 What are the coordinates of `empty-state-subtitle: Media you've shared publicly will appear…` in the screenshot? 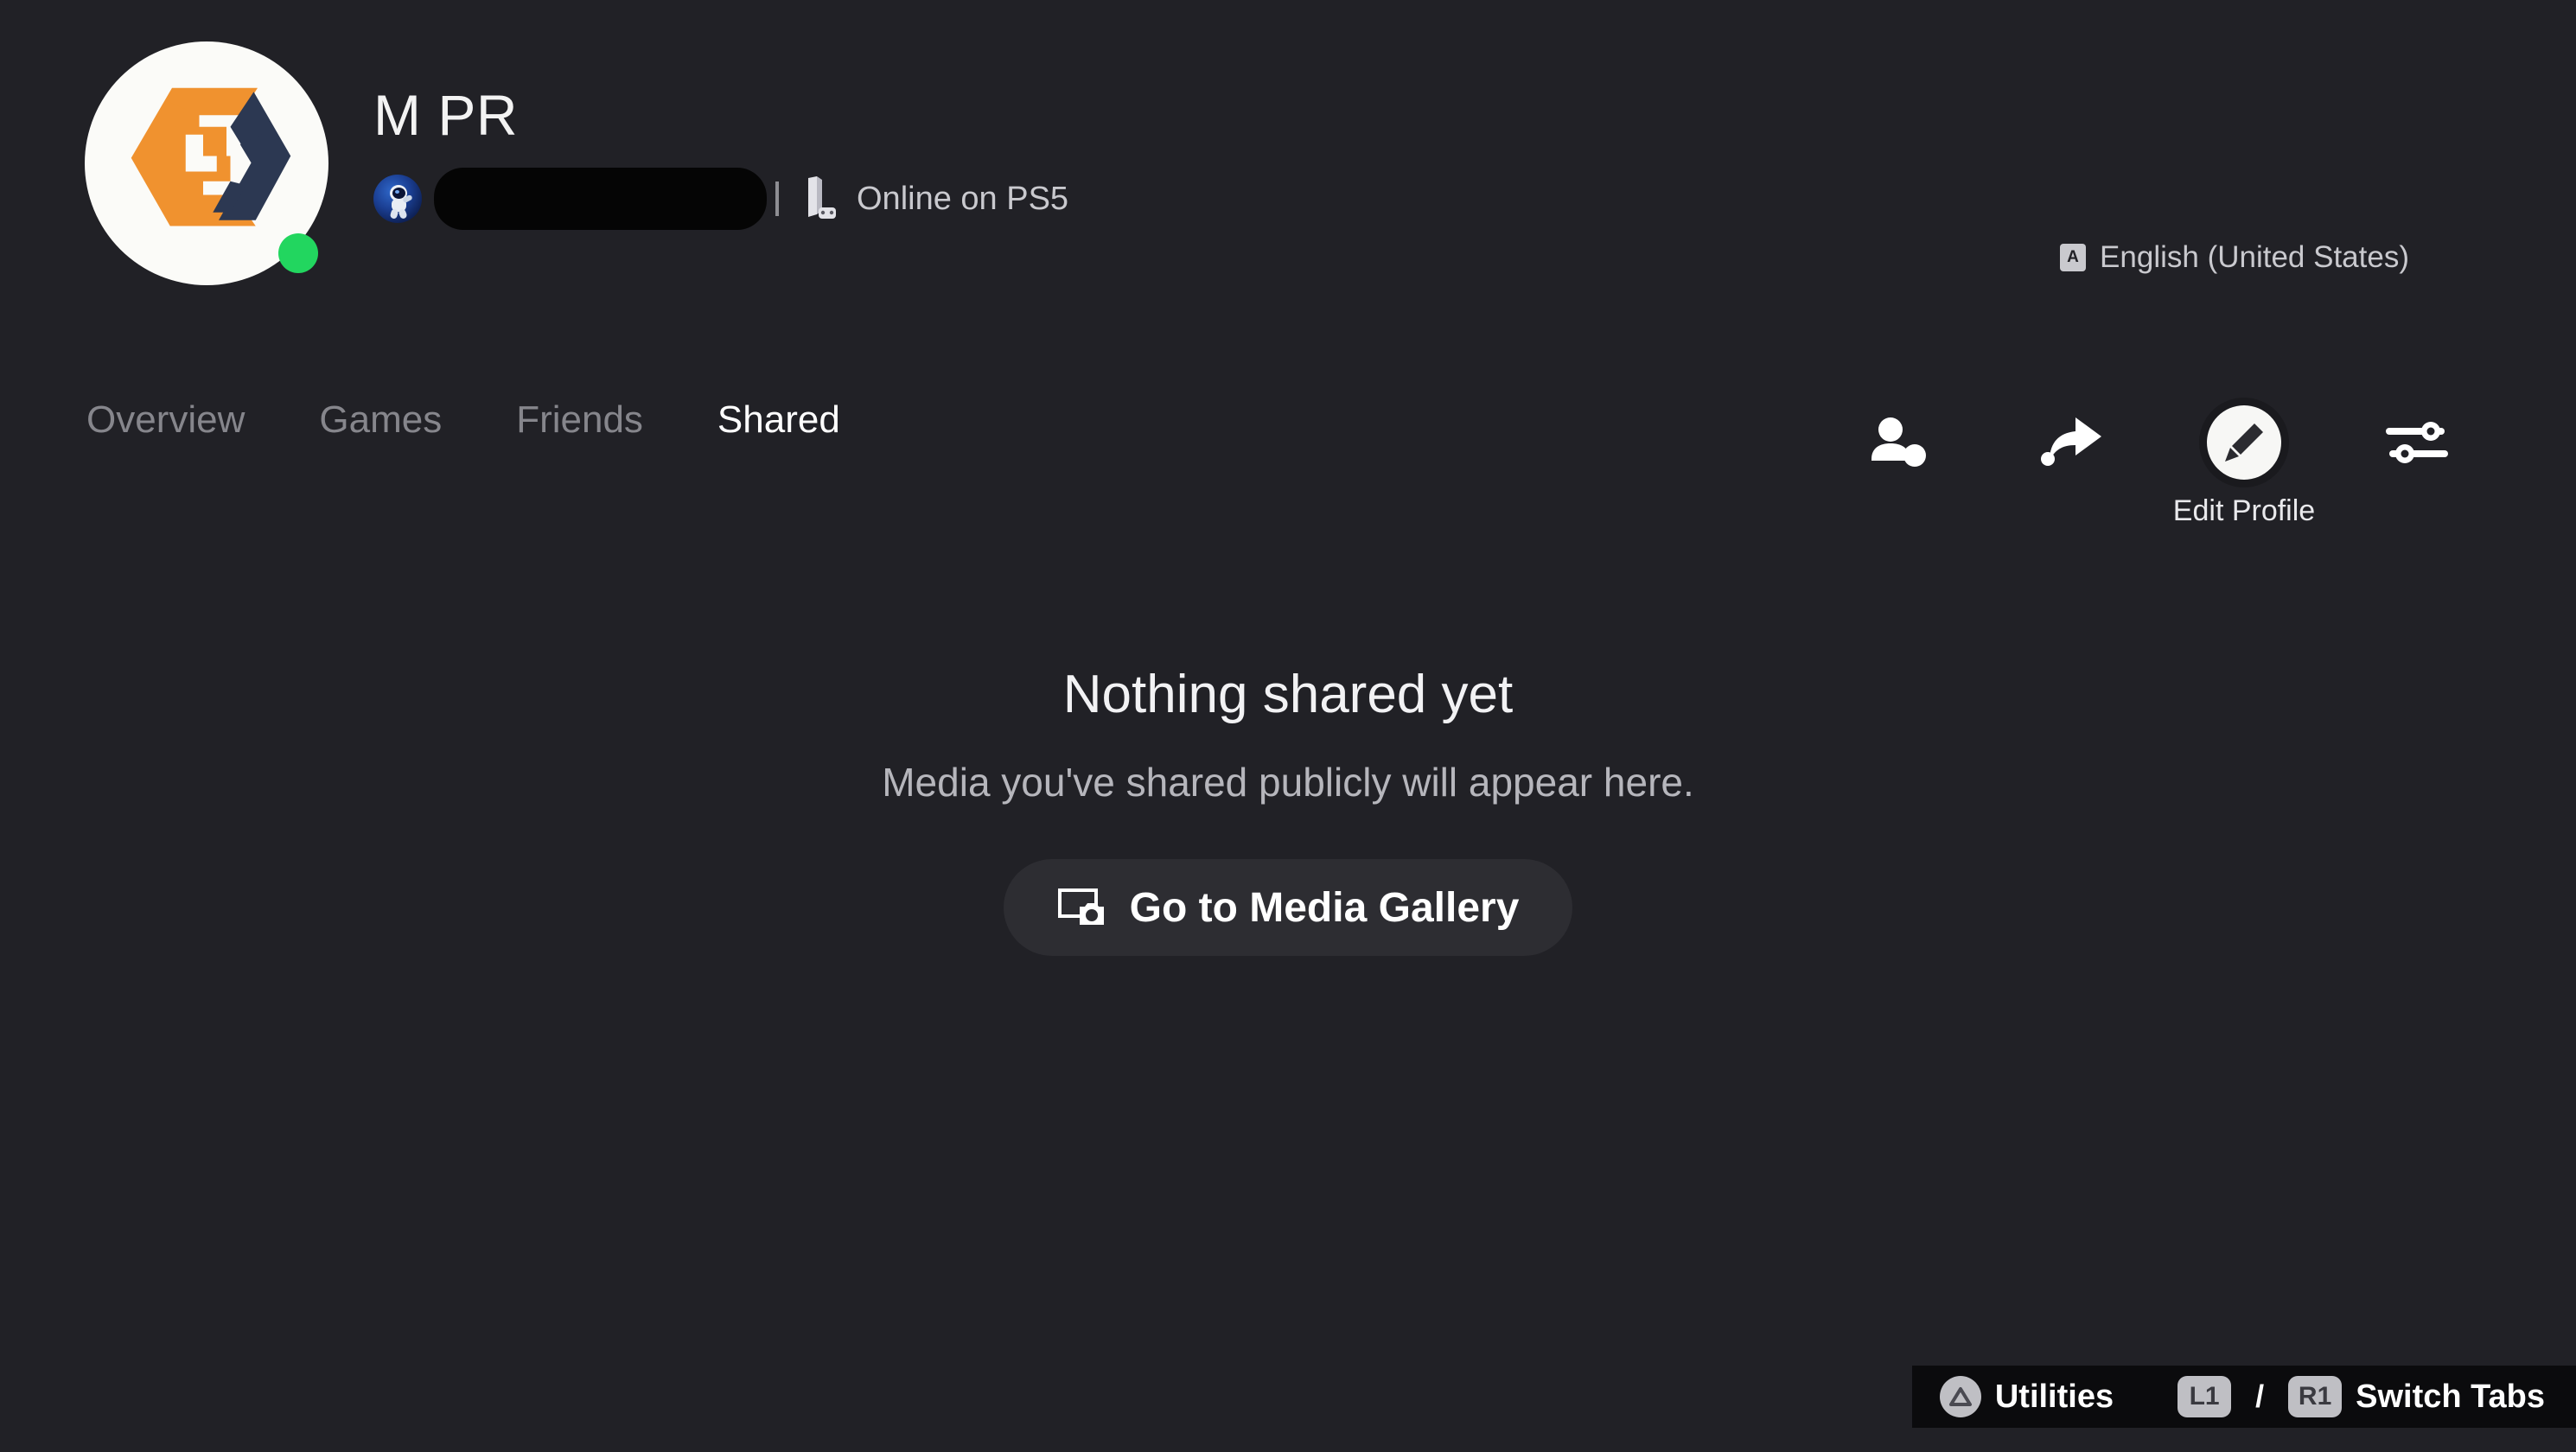 It's located at (1288, 783).